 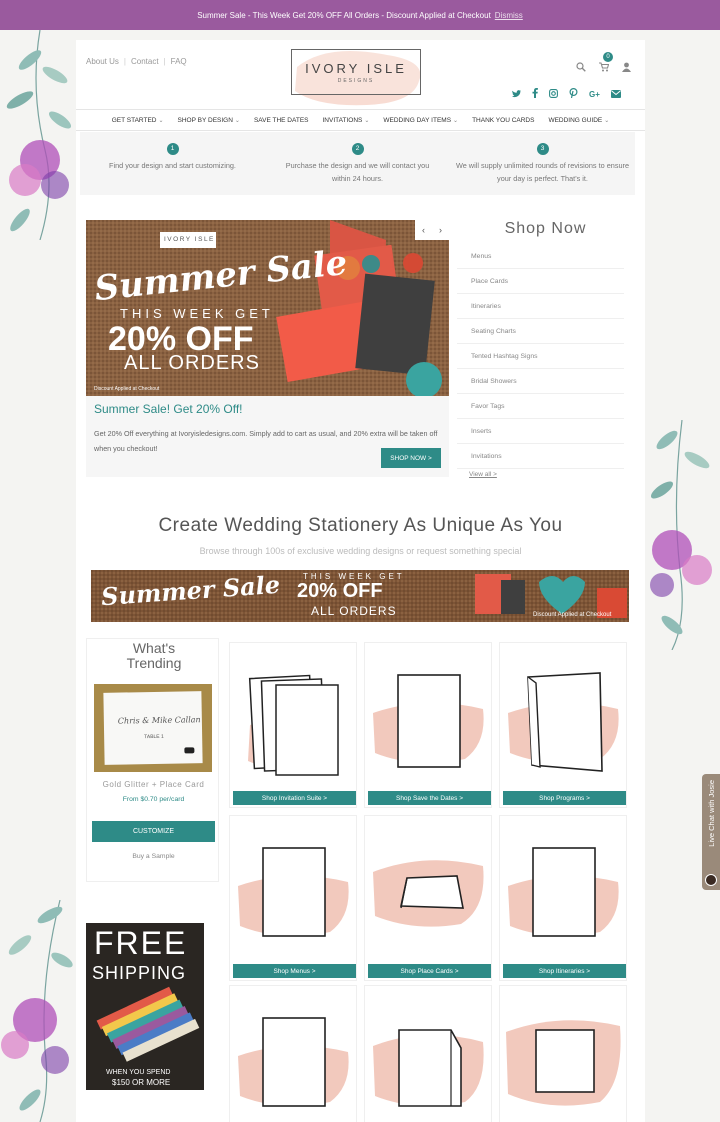 I want to click on nav-item-invitations: INVITATIONS ⌄, so click(x=346, y=120).